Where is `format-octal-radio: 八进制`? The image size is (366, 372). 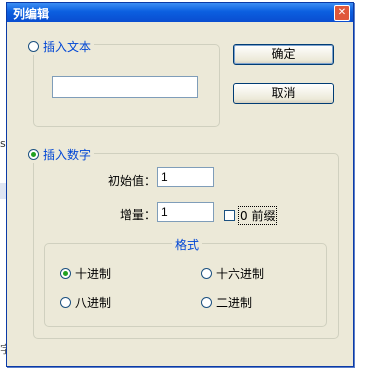
format-octal-radio: 八进制 is located at coordinates (85, 302).